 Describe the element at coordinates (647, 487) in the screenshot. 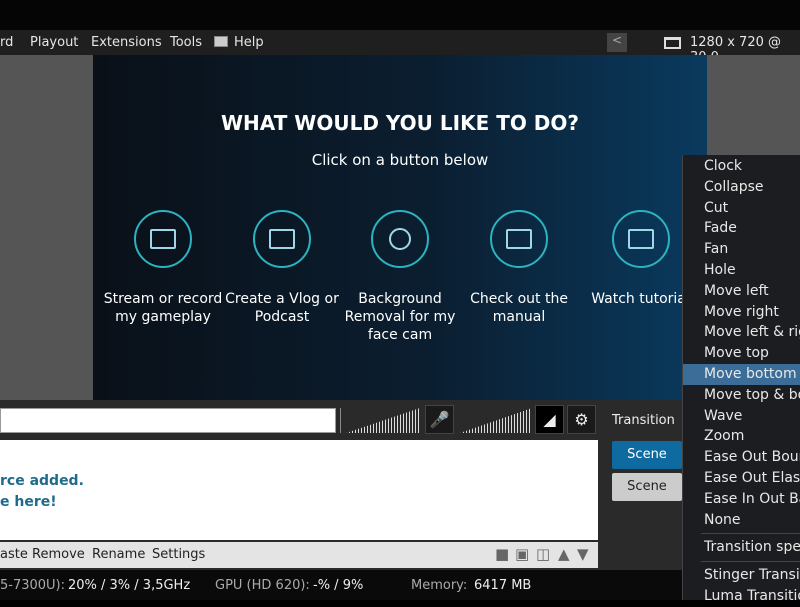

I see `scene-button-2: Scene` at that location.